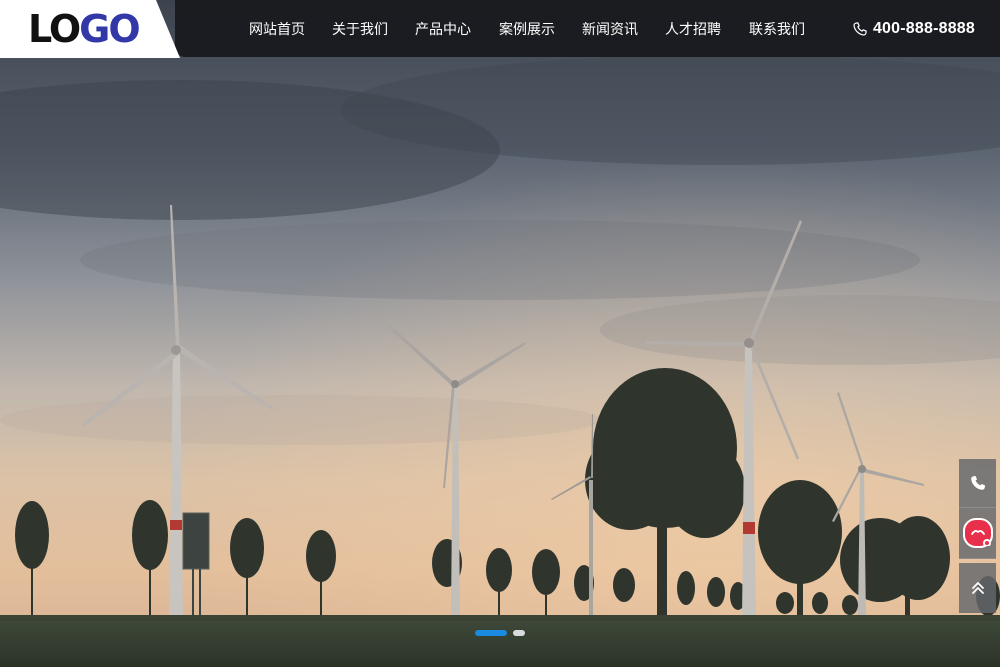  Describe the element at coordinates (54, 29) in the screenshot. I see `logo-text-lo: LO` at that location.